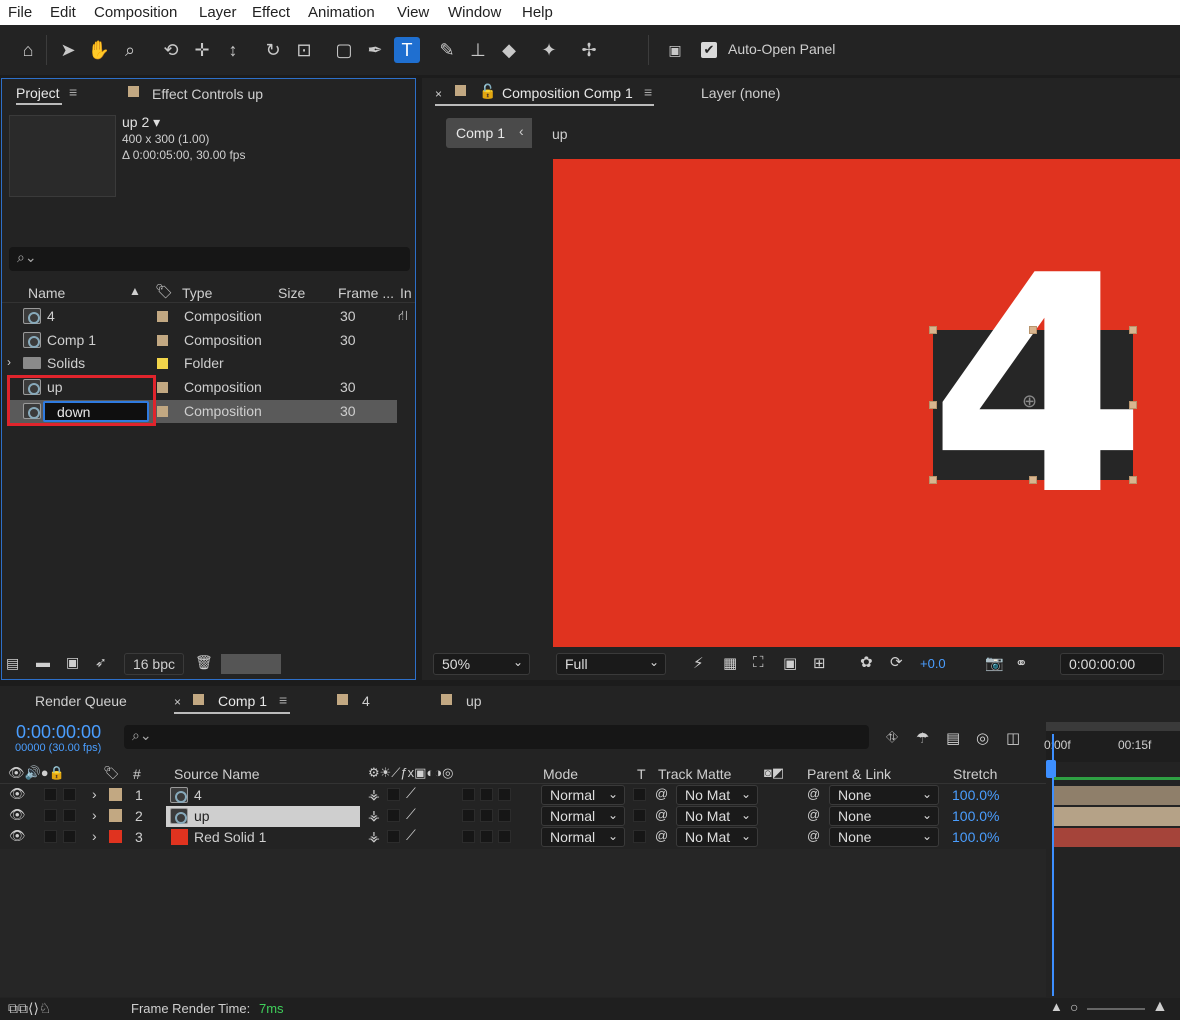  Describe the element at coordinates (478, 50) in the screenshot. I see `clone-stamp-icon: ⊥` at that location.